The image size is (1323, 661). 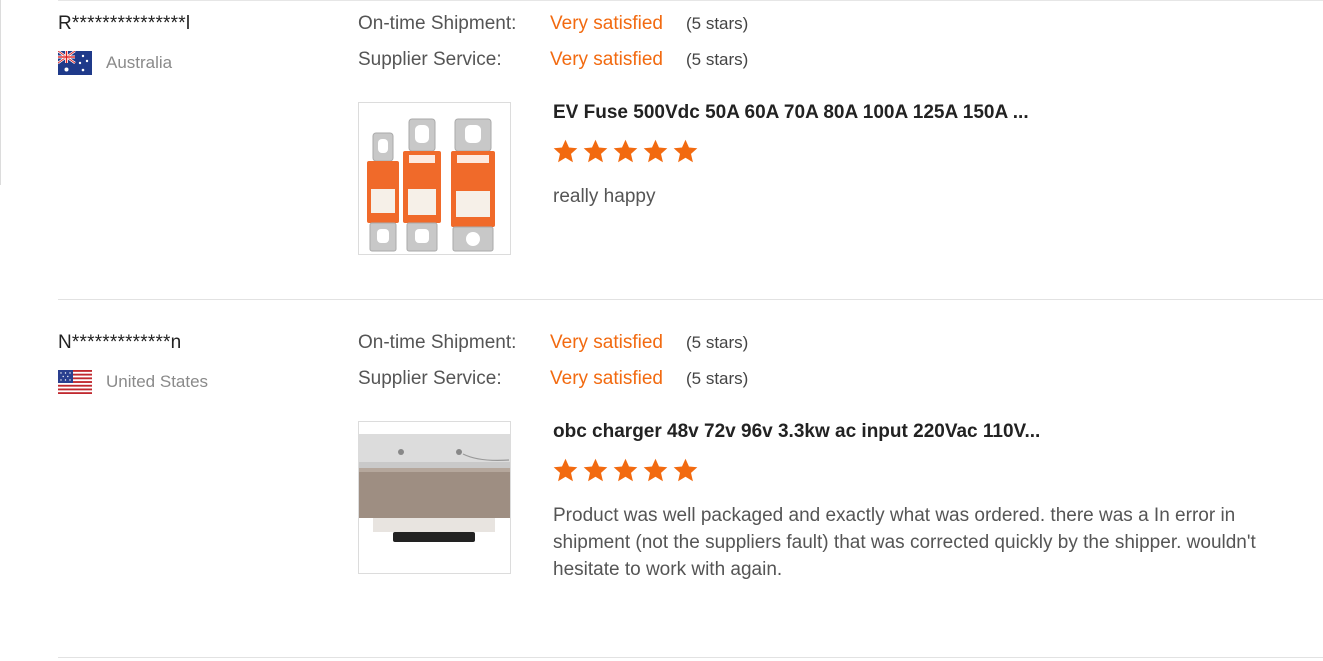 I want to click on buyer-name: N*************n, so click(x=120, y=342).